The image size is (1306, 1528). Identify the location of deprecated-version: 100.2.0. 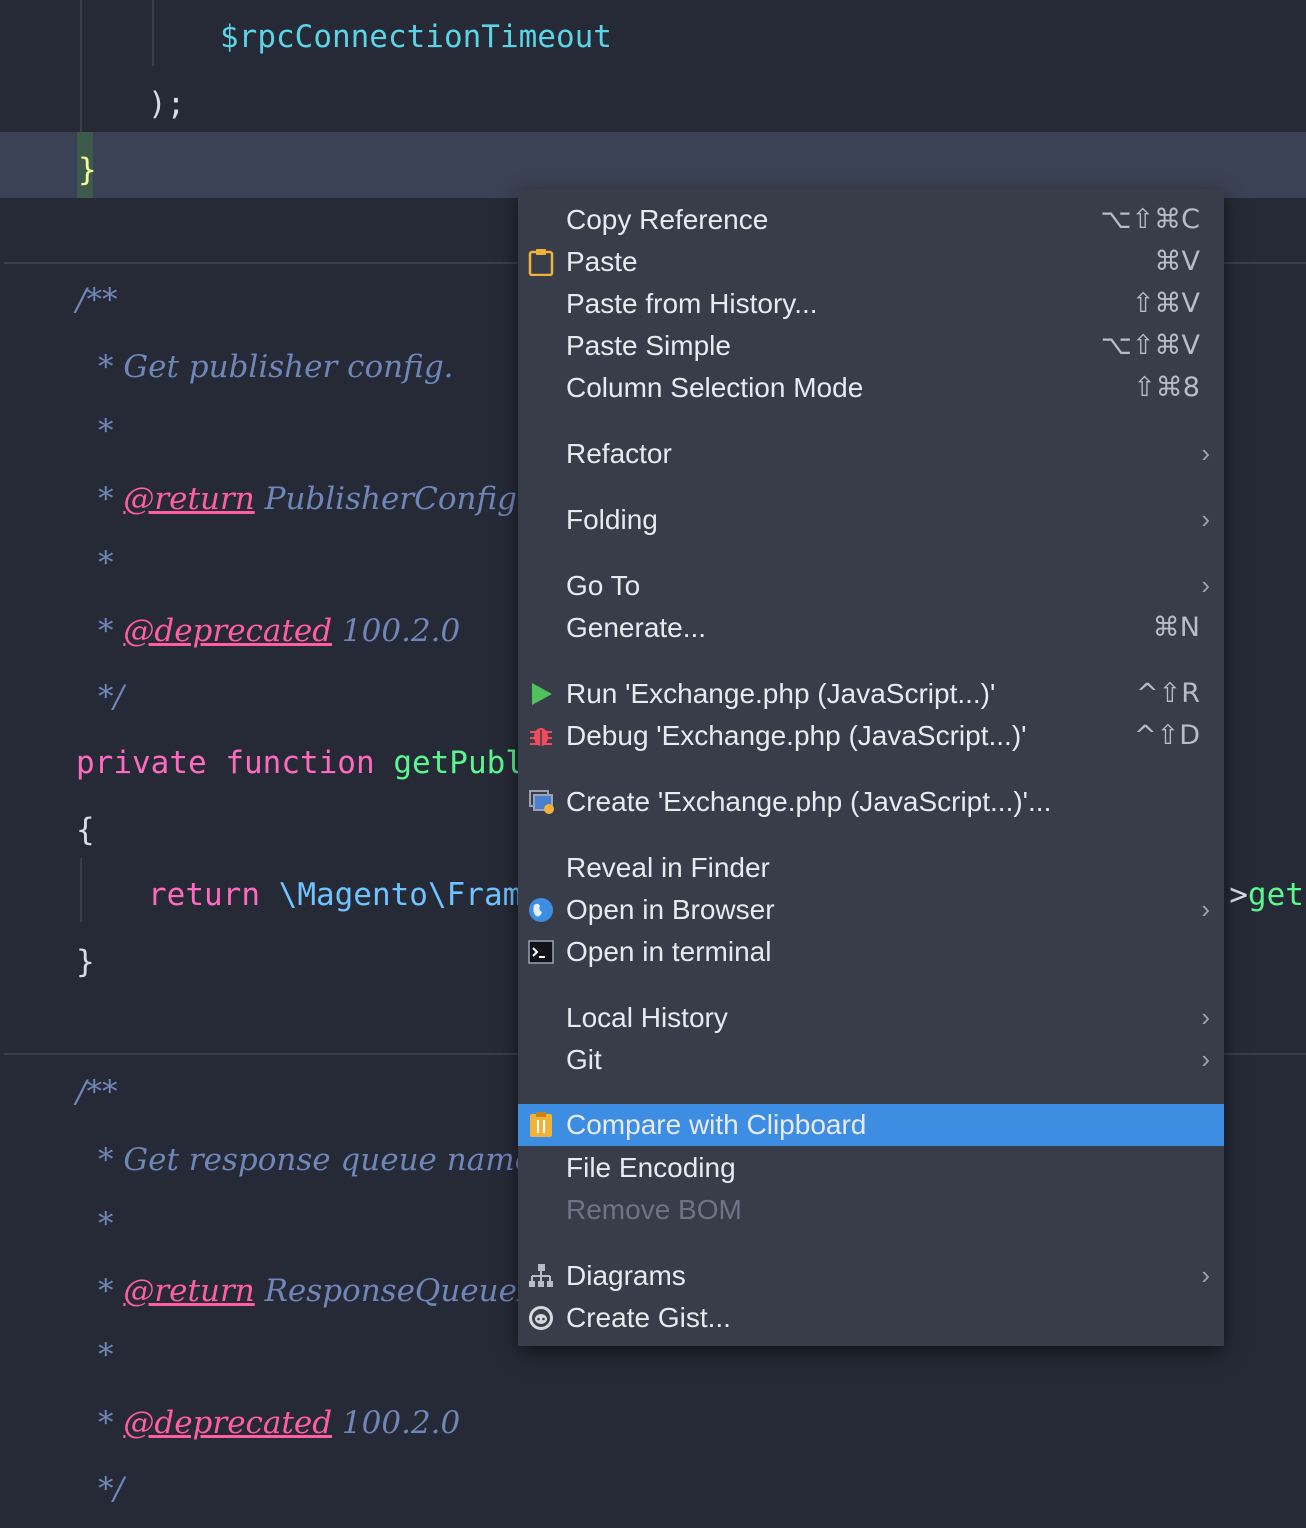
(401, 631).